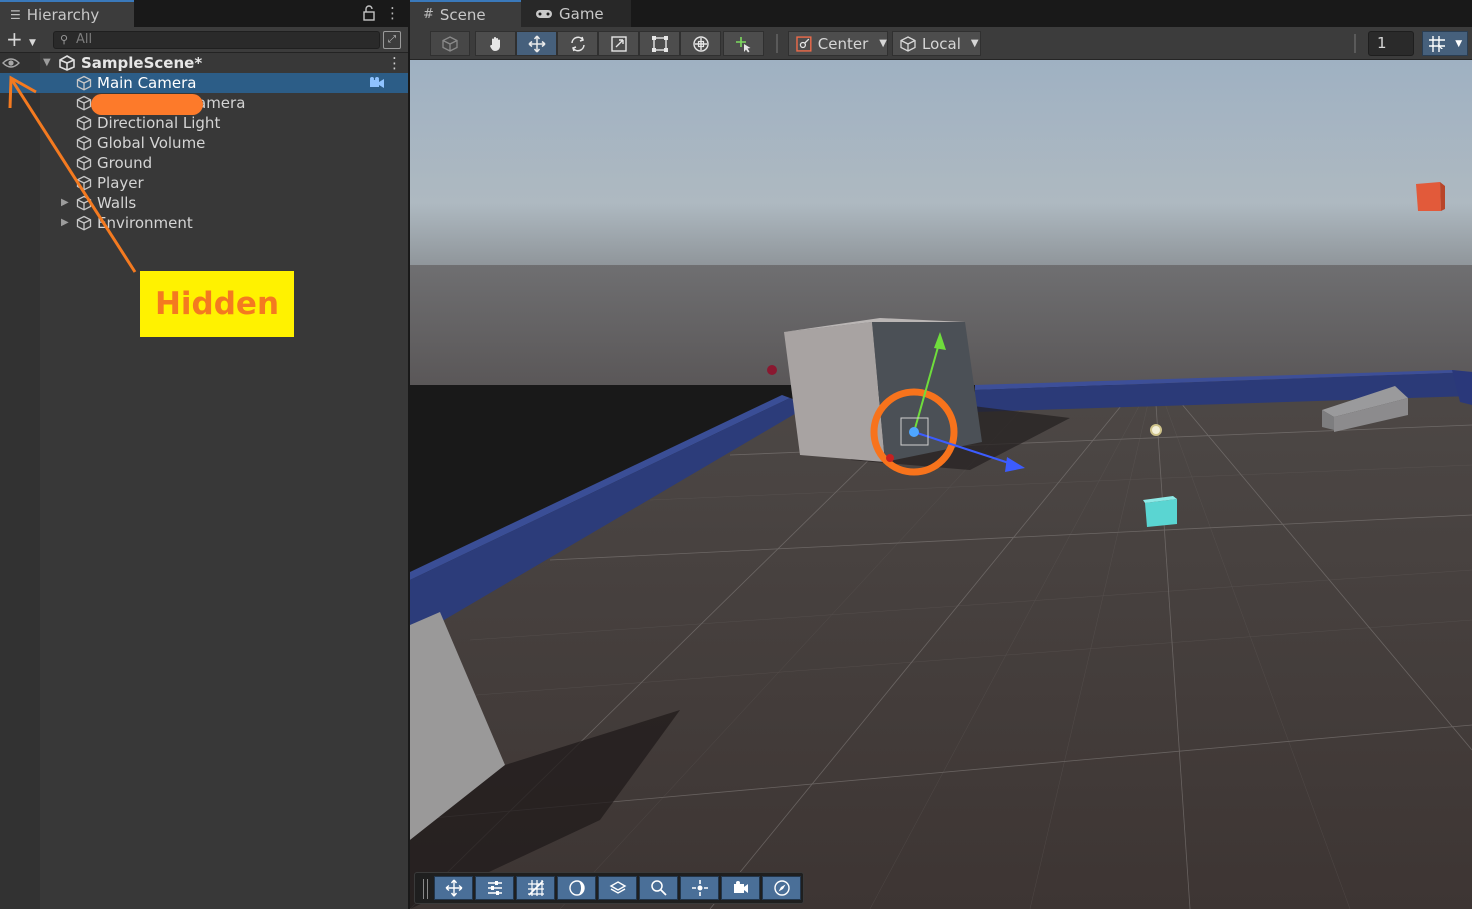 The height and width of the screenshot is (909, 1472). I want to click on hierarchy-item-label: Main Camera, so click(147, 83).